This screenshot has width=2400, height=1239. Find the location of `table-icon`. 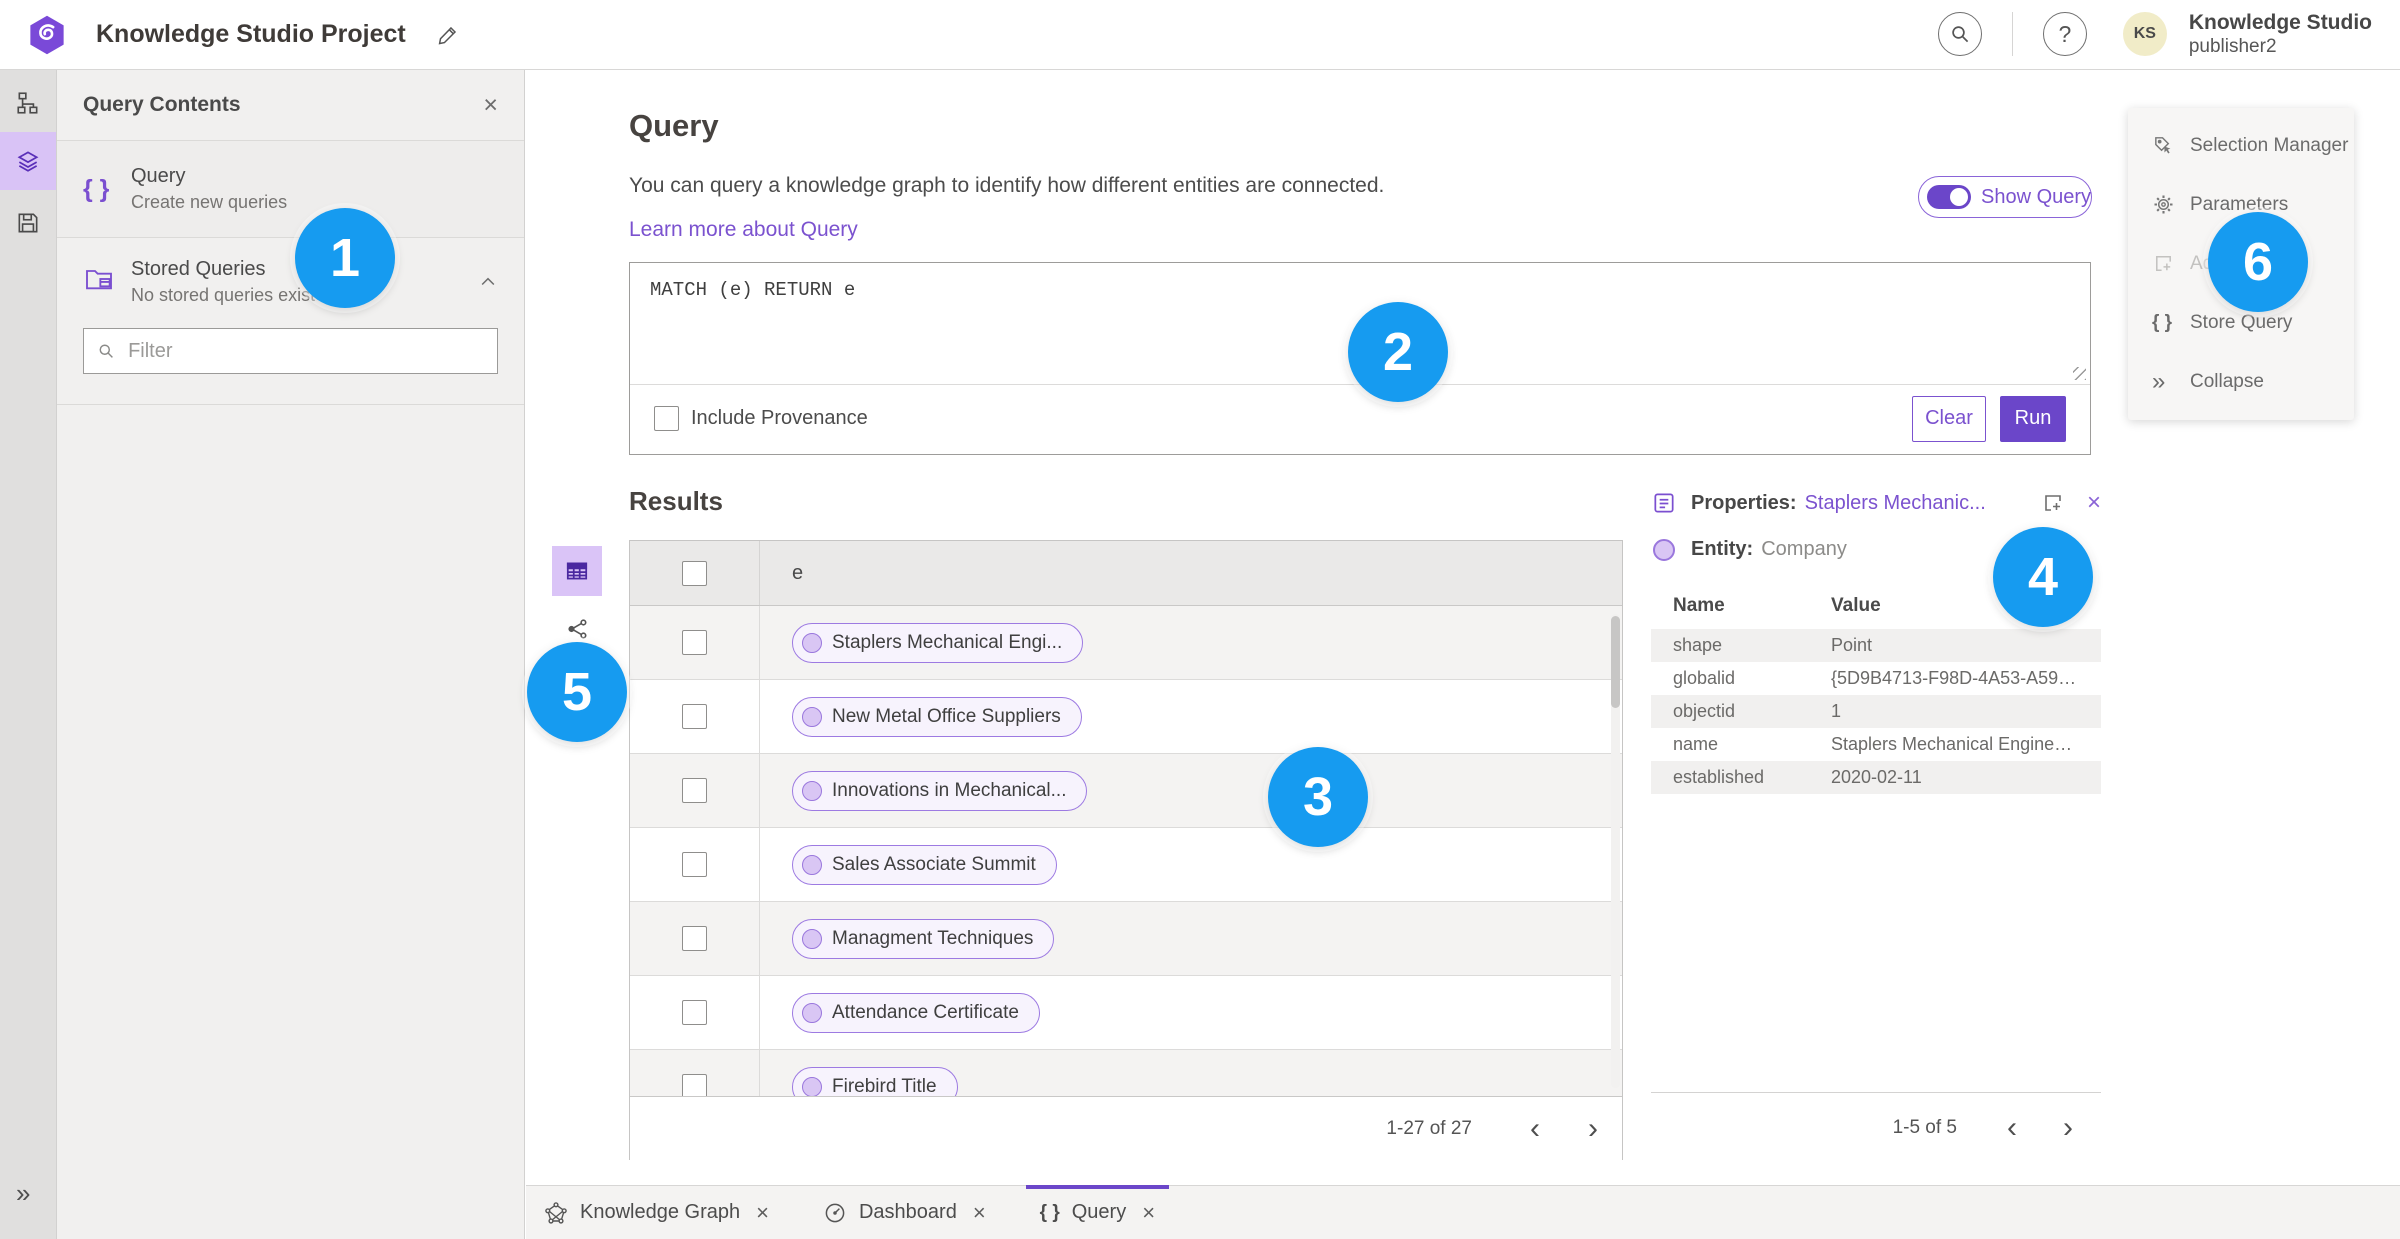

table-icon is located at coordinates (577, 571).